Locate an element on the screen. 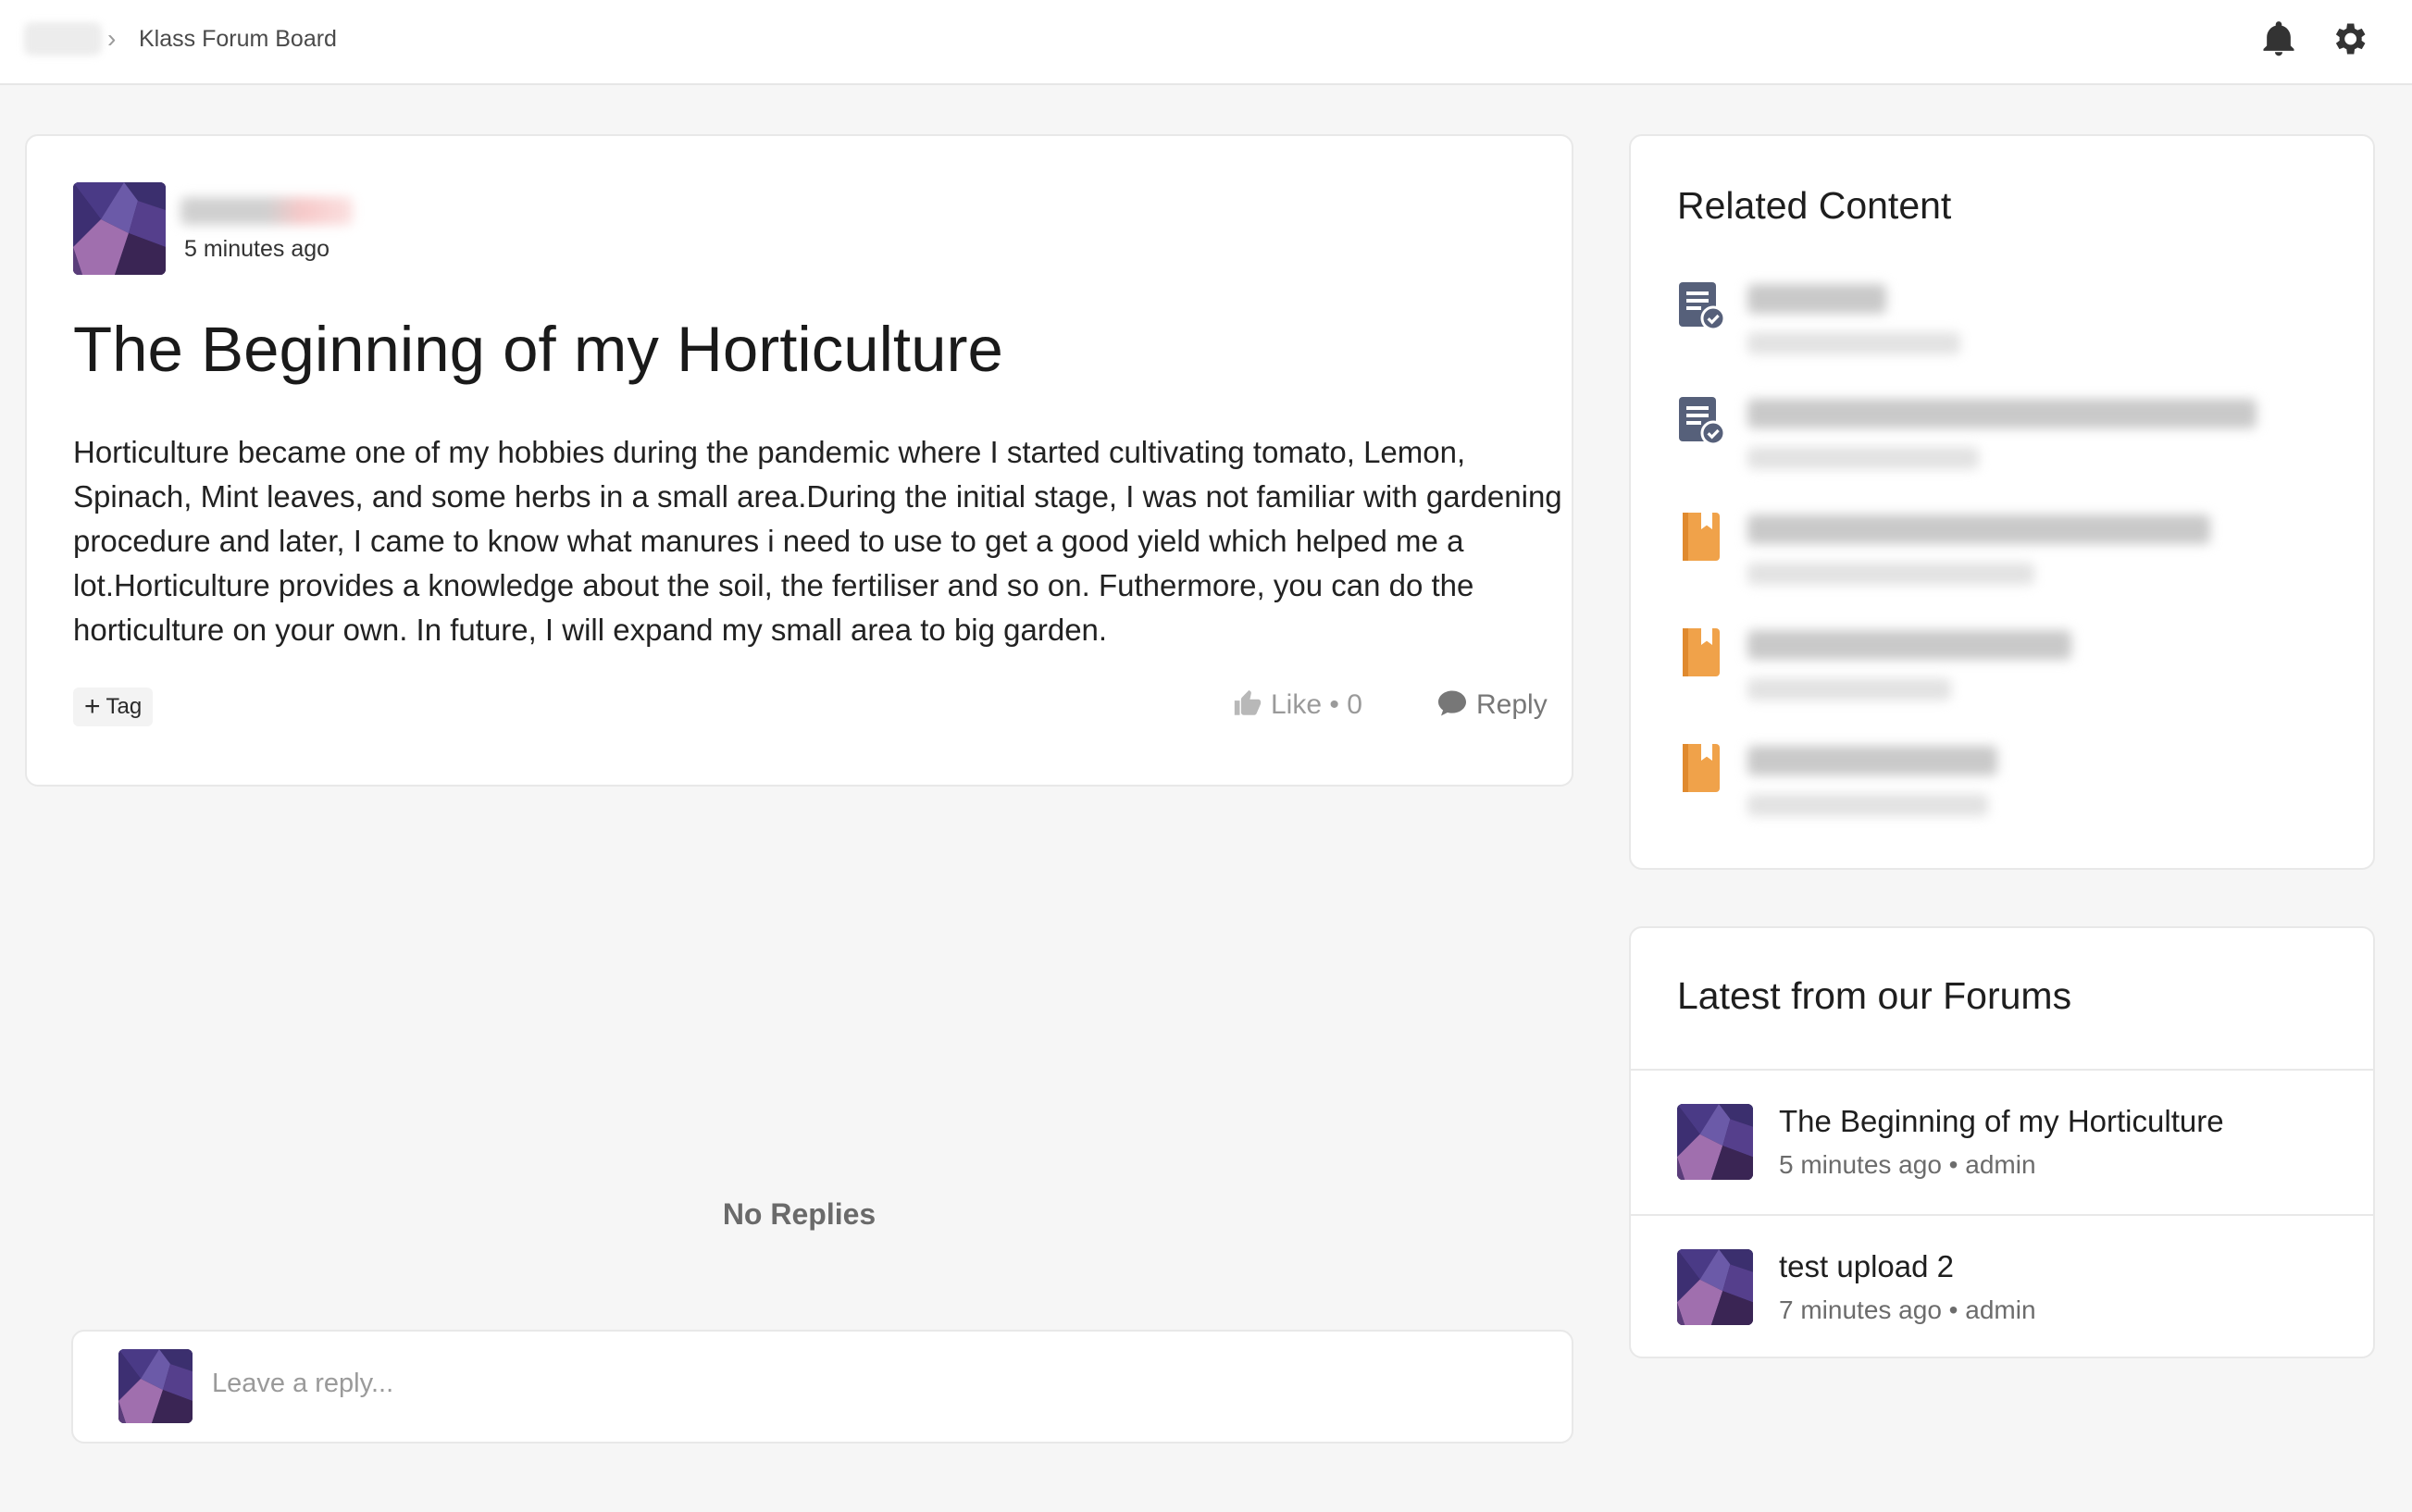 Image resolution: width=2412 pixels, height=1512 pixels. author-name-redacted is located at coordinates (266, 211).